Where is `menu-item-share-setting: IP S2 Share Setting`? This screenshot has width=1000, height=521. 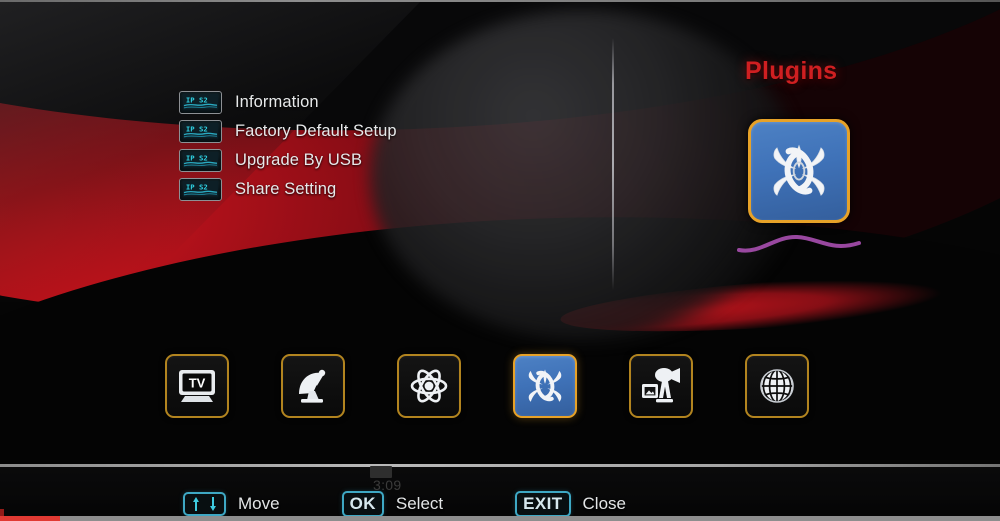 menu-item-share-setting: IP S2 Share Setting is located at coordinates (379, 189).